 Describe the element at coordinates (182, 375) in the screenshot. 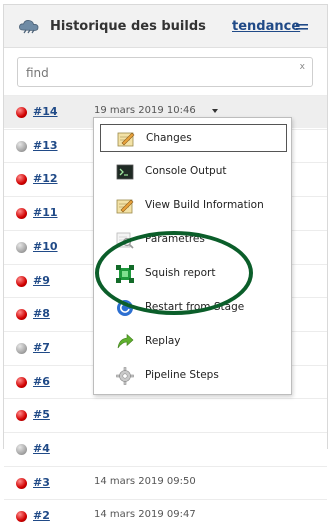

I see `menu-item-label: Pipeline Steps` at that location.